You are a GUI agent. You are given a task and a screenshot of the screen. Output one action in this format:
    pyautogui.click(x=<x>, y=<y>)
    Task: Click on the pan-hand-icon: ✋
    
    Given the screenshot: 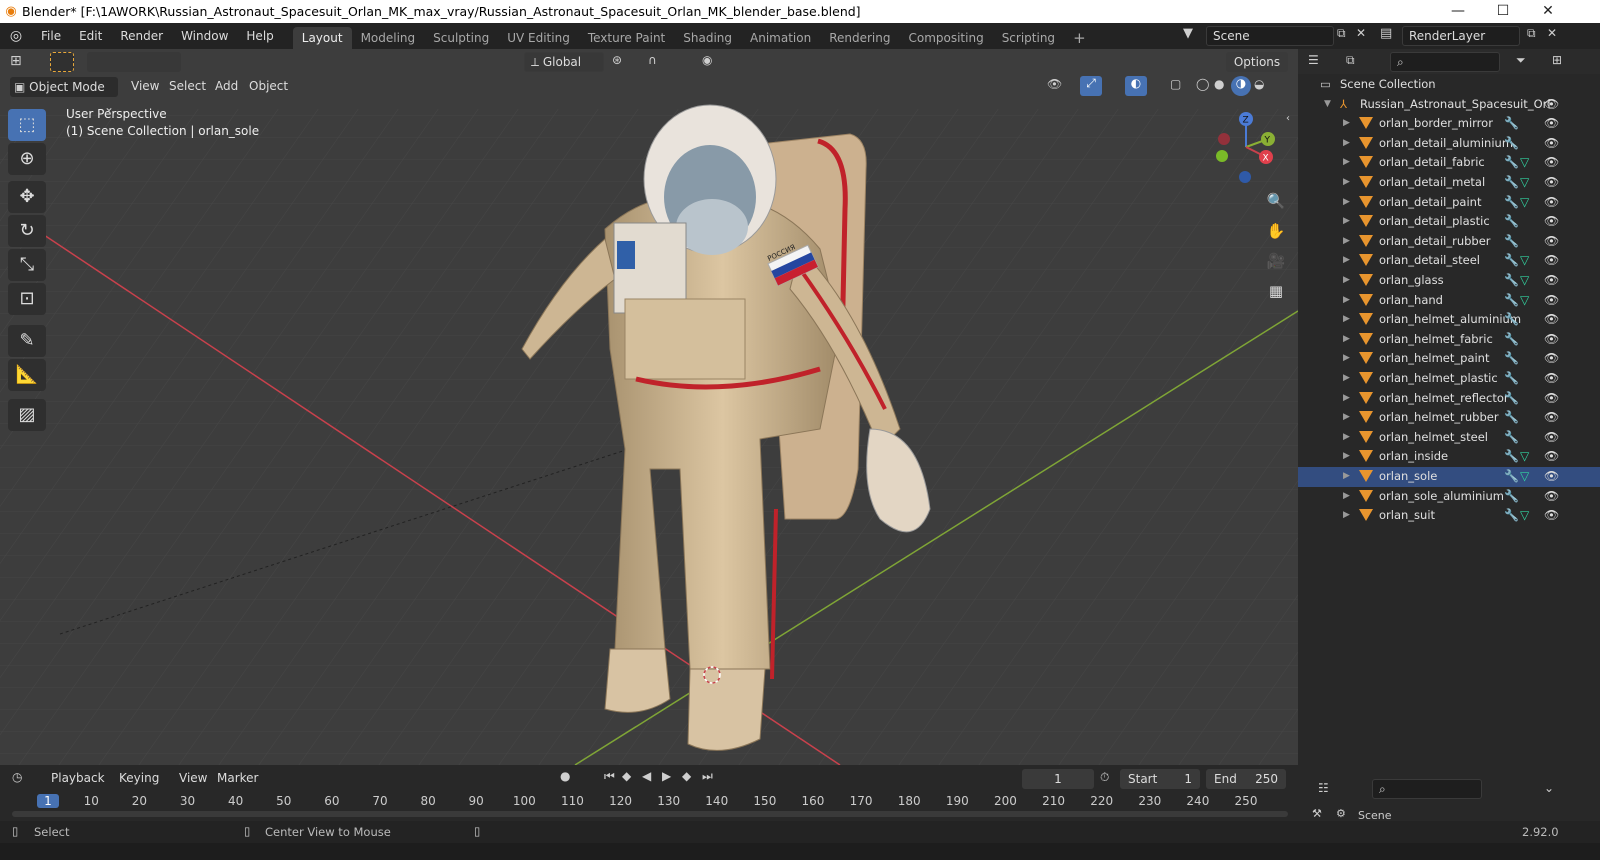 What is the action you would take?
    pyautogui.click(x=1276, y=231)
    